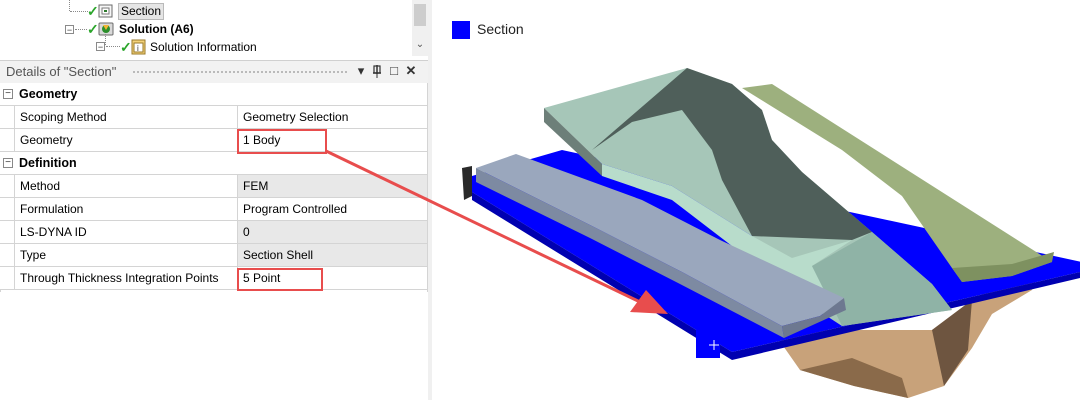  What do you see at coordinates (467, 183) in the screenshot?
I see `blank-shell-end` at bounding box center [467, 183].